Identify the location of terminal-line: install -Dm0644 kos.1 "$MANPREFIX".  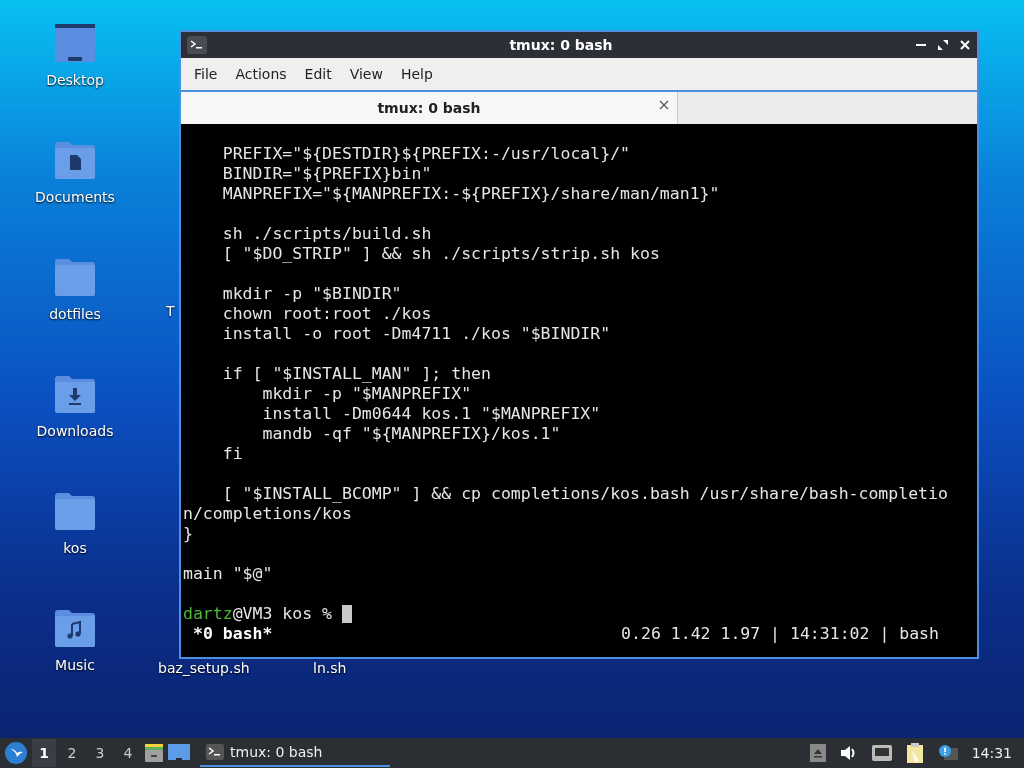
(431, 414).